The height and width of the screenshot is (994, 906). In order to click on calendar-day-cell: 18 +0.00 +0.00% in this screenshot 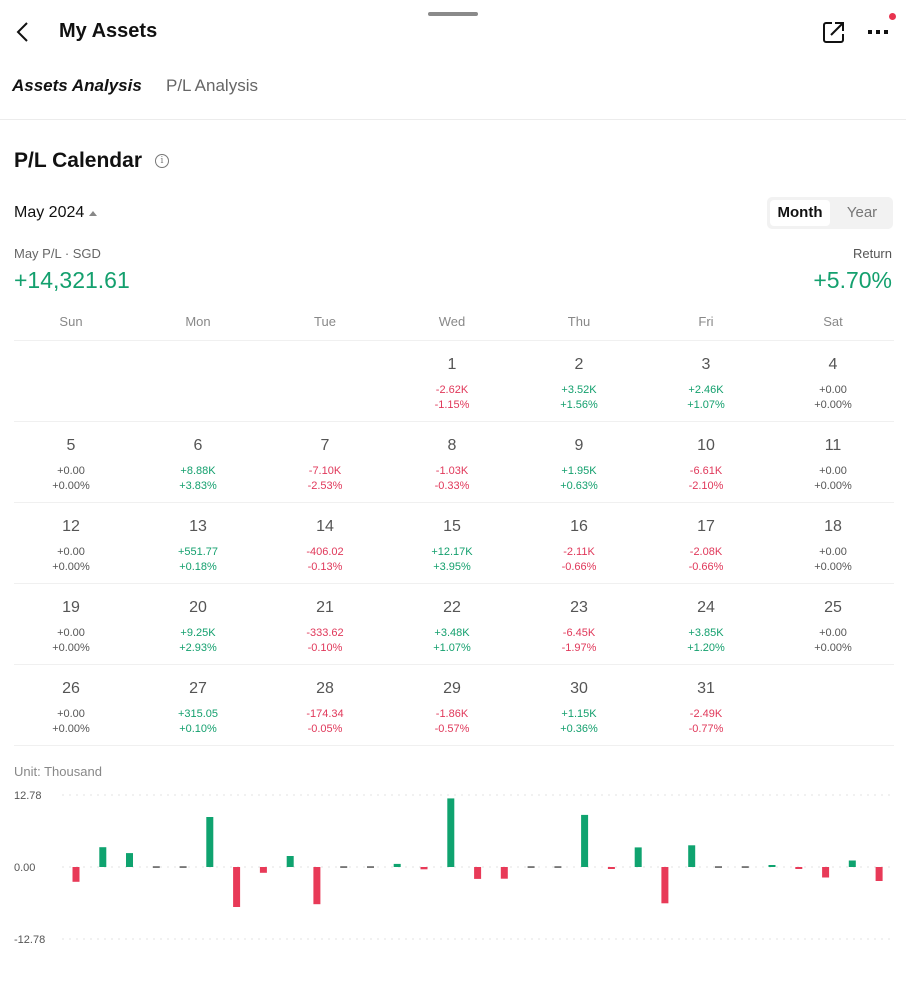, I will do `click(833, 543)`.